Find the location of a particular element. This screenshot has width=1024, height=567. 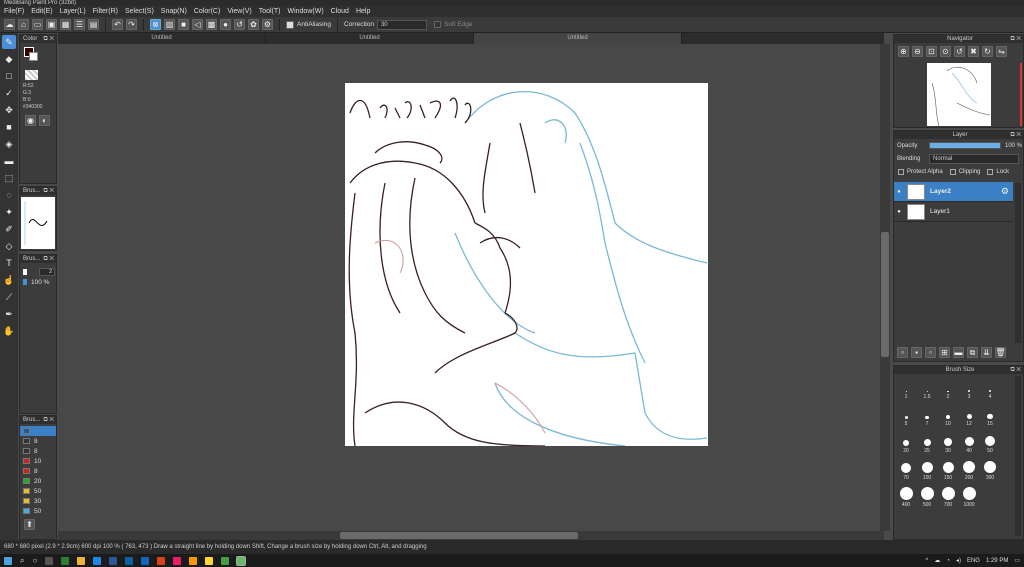

bucket-tool-icon: ◈ is located at coordinates (9, 144).